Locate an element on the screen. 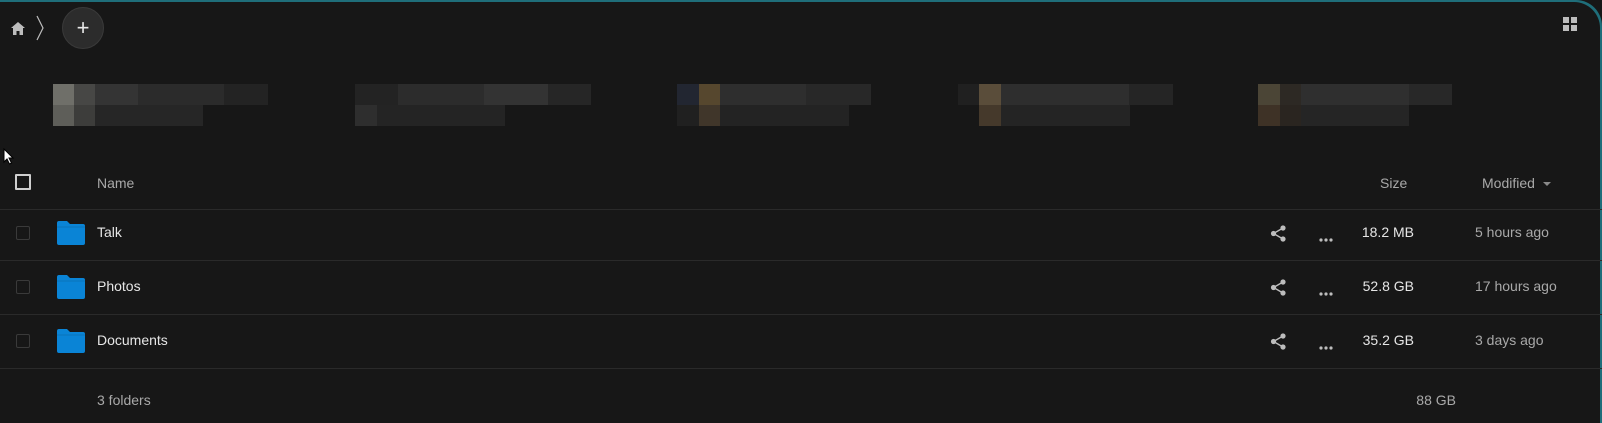 The height and width of the screenshot is (423, 1602). chevron-right-icon is located at coordinates (40, 28).